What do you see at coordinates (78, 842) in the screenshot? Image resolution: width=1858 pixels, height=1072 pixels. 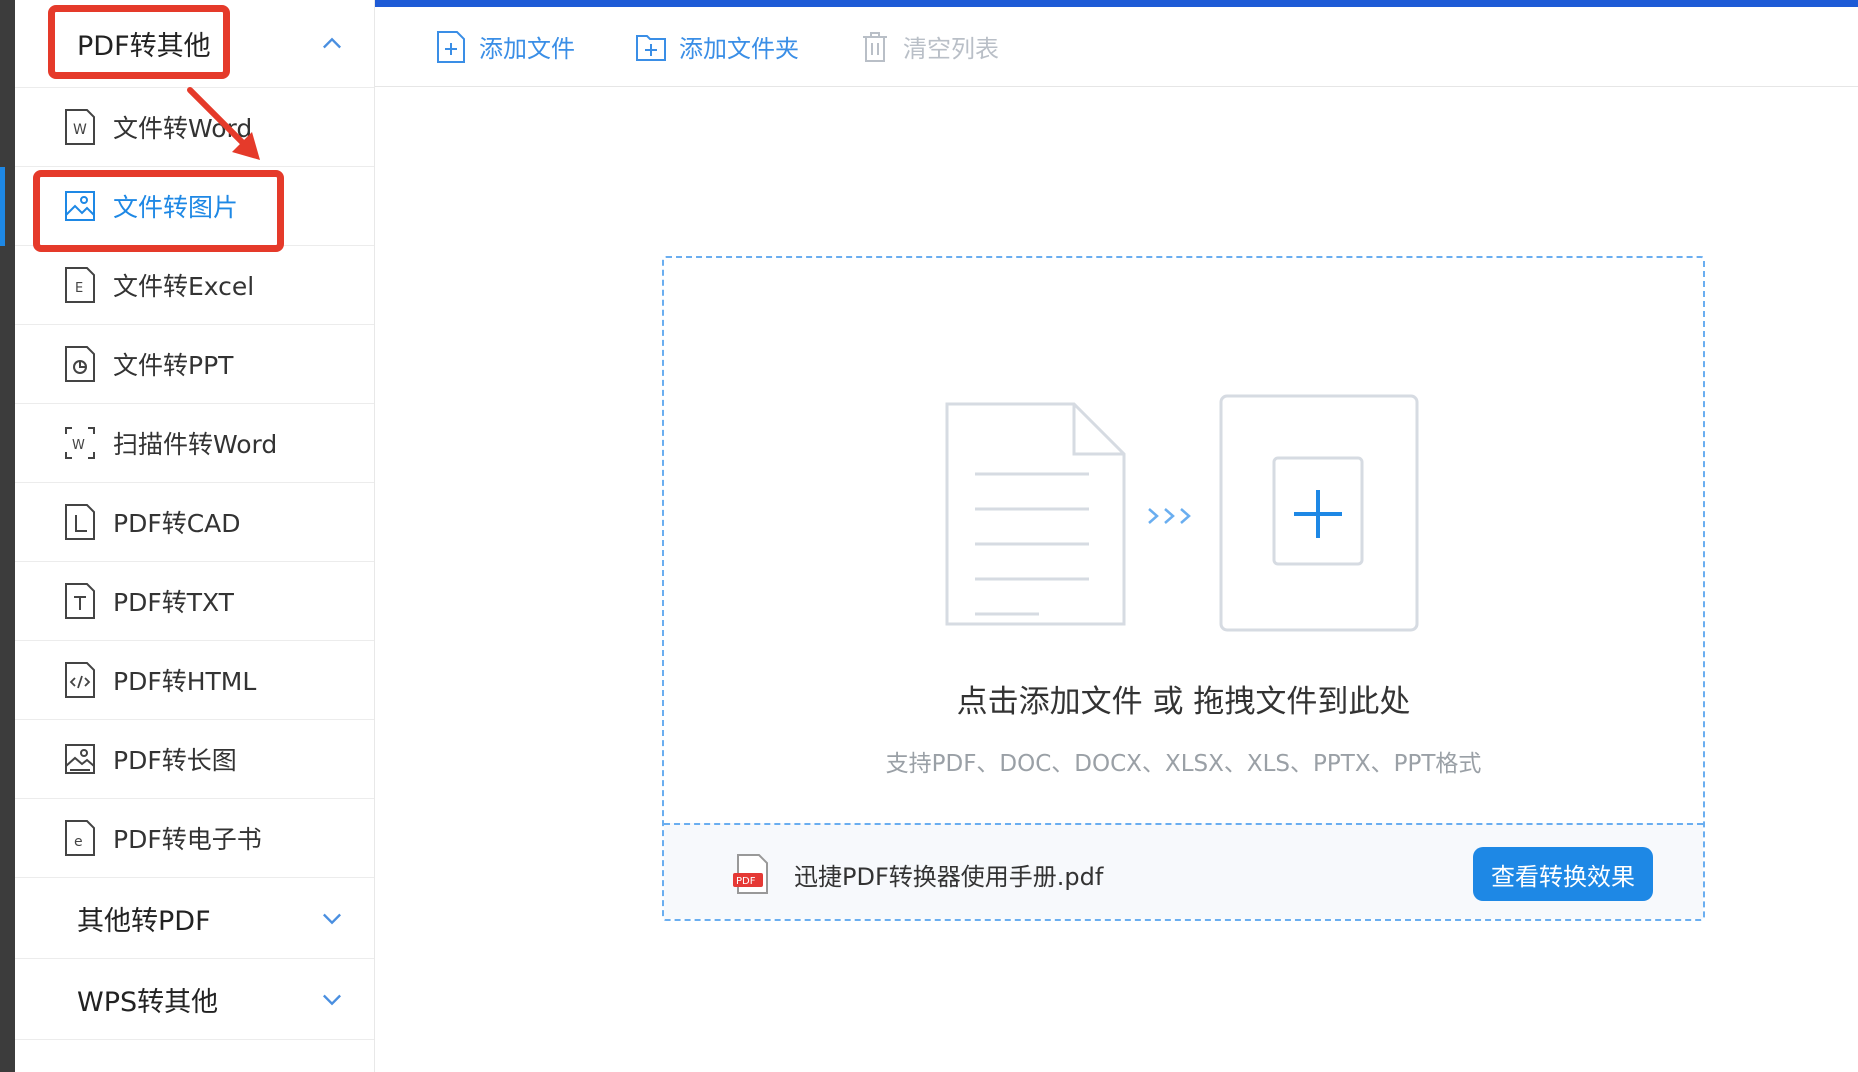 I see `svg-text: e` at bounding box center [78, 842].